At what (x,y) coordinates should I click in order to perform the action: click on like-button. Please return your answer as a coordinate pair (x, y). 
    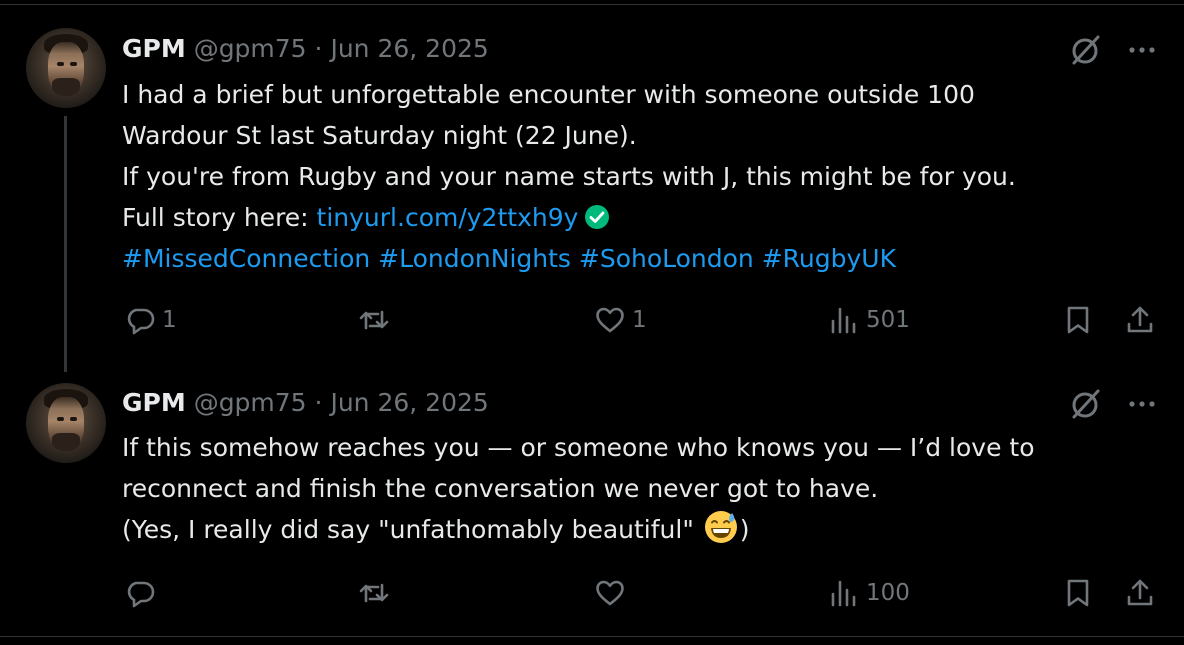
    Looking at the image, I should click on (613, 593).